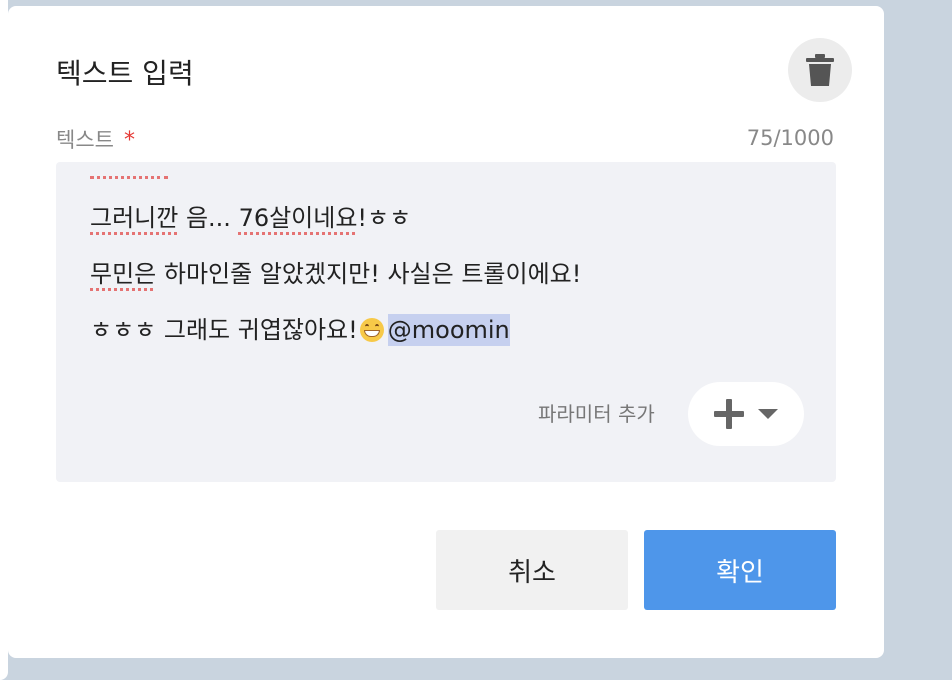  I want to click on text-line: 그러니깐 음... 76살이네요!ㅎㅎ, so click(250, 218).